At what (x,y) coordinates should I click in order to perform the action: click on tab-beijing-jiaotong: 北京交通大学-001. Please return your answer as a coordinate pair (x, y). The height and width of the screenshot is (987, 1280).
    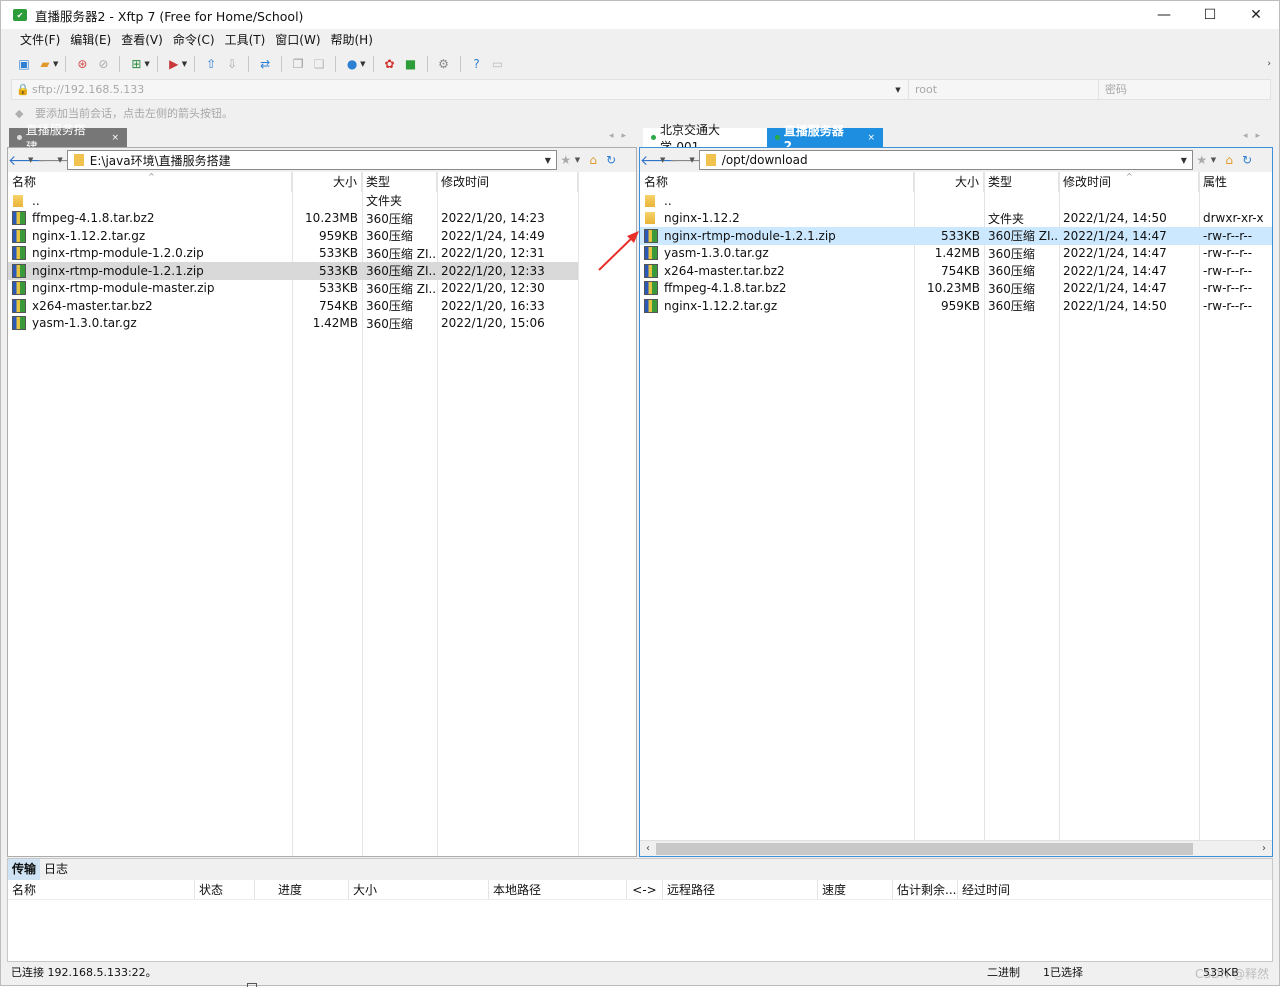
    Looking at the image, I should click on (705, 138).